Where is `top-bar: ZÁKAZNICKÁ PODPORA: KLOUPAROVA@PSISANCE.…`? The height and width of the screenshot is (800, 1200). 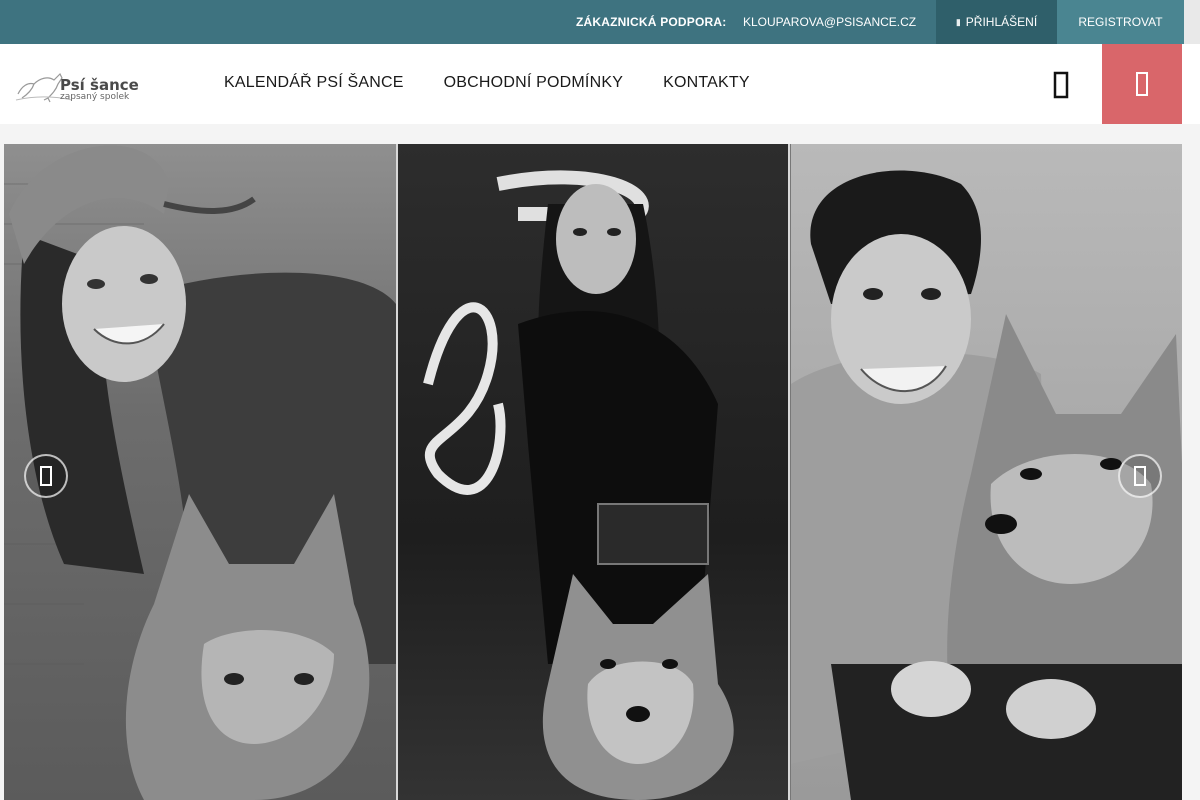 top-bar: ZÁKAZNICKÁ PODPORA: KLOUPAROVA@PSISANCE.… is located at coordinates (600, 22).